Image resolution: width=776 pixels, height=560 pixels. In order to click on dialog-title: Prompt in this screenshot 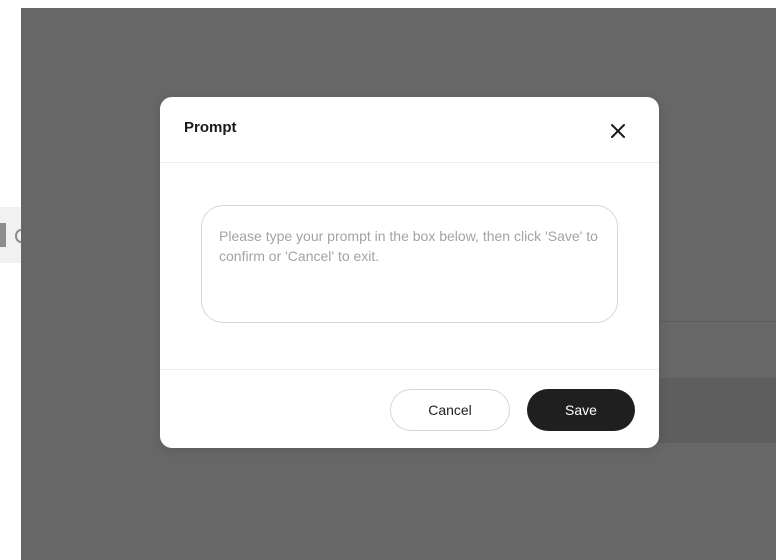, I will do `click(210, 127)`.